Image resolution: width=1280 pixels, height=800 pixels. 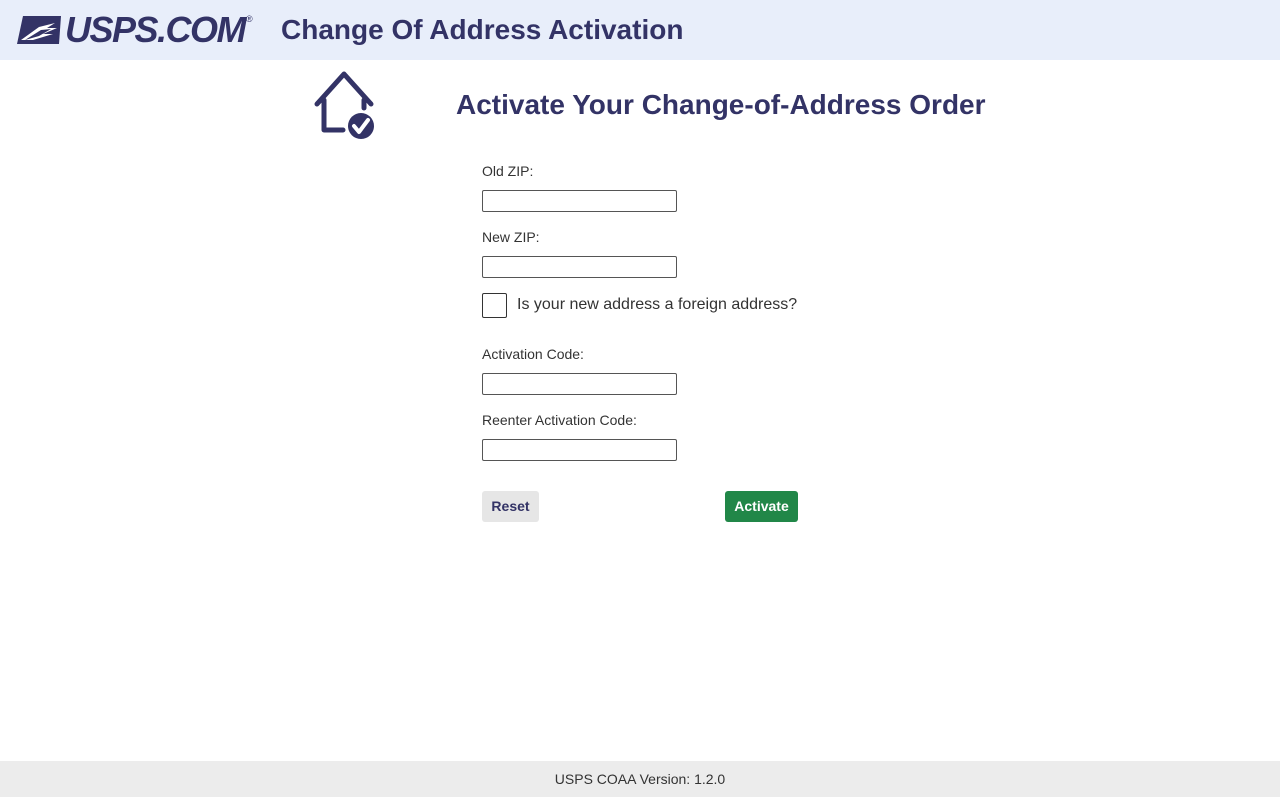 I want to click on activation-code-input, so click(x=579, y=384).